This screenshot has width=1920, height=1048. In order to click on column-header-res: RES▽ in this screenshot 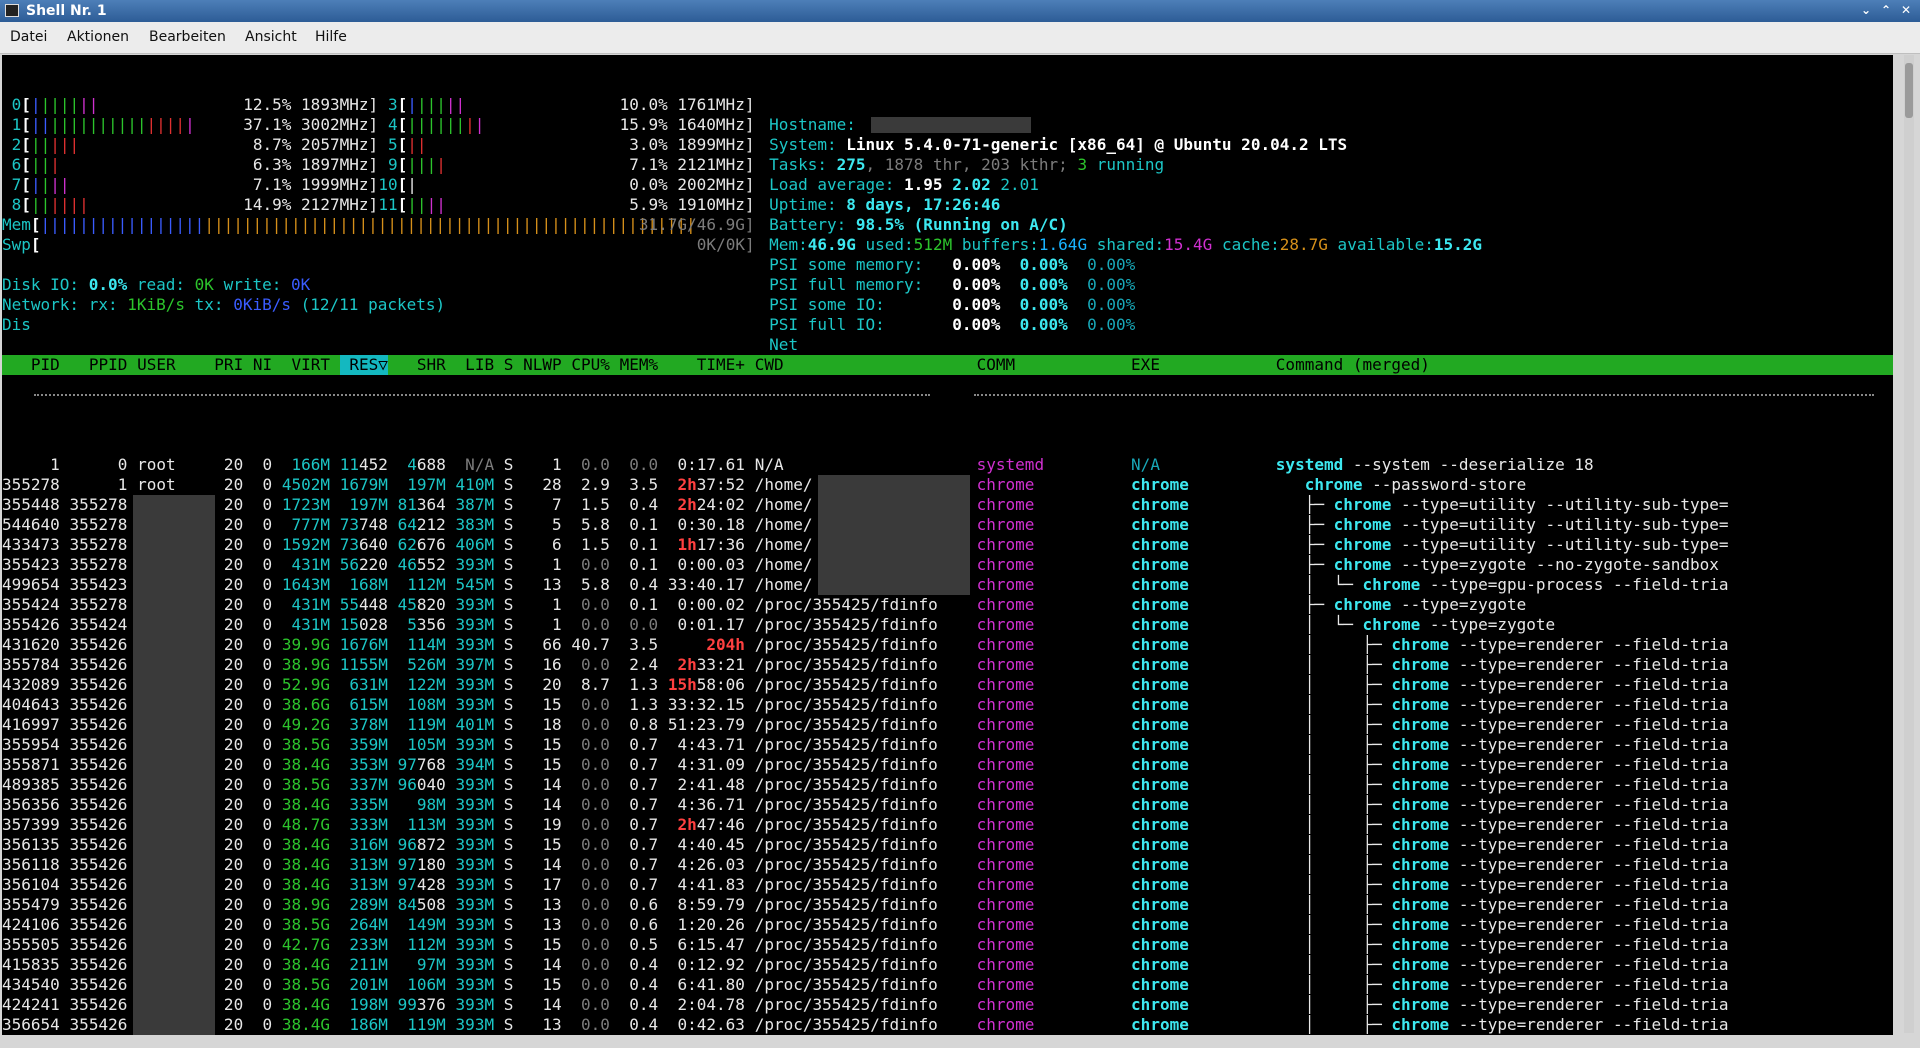, I will do `click(363, 365)`.